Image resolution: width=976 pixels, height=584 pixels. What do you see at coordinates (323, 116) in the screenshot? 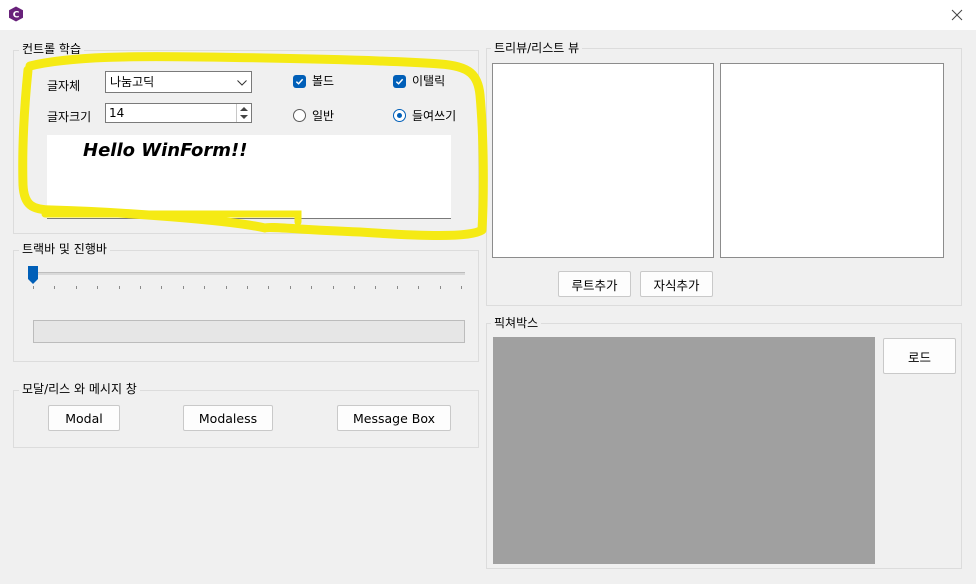
I see `normal-label: 일반` at bounding box center [323, 116].